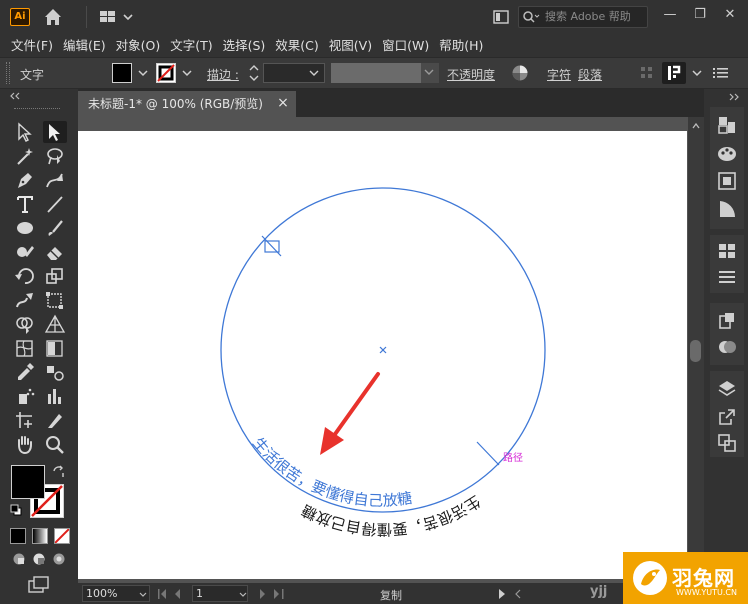 The image size is (748, 604). I want to click on close-tab-icon: ×, so click(283, 103).